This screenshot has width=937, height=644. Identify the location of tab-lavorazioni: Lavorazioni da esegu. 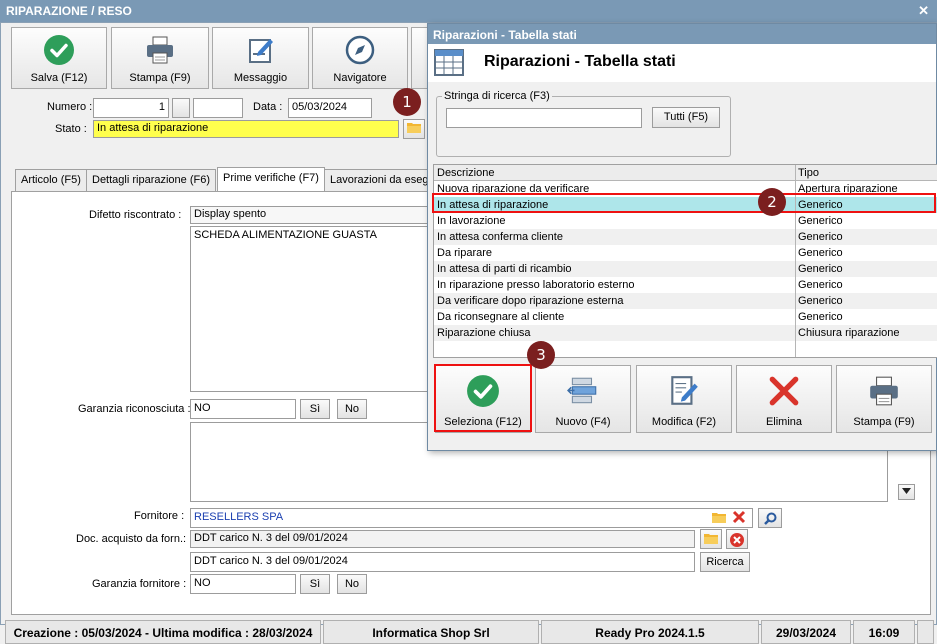
(376, 180).